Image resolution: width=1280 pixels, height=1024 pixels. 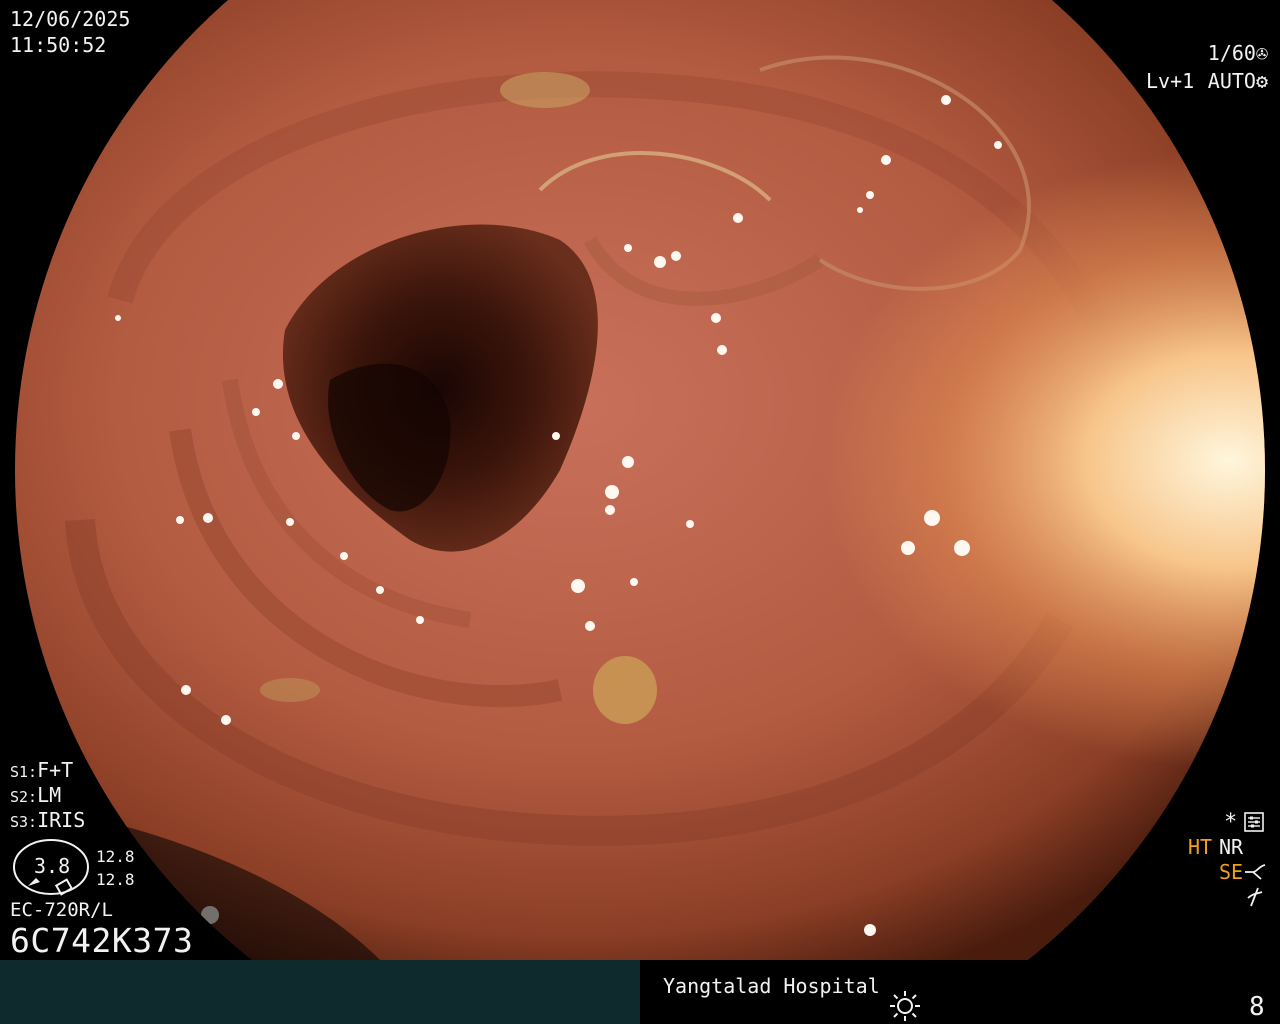 I want to click on switch-3: S3:IRIS, so click(x=47, y=820).